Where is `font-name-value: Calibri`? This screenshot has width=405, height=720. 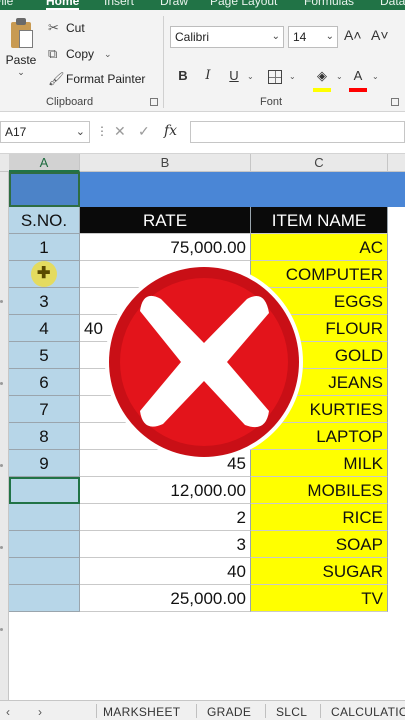 font-name-value: Calibri is located at coordinates (192, 37).